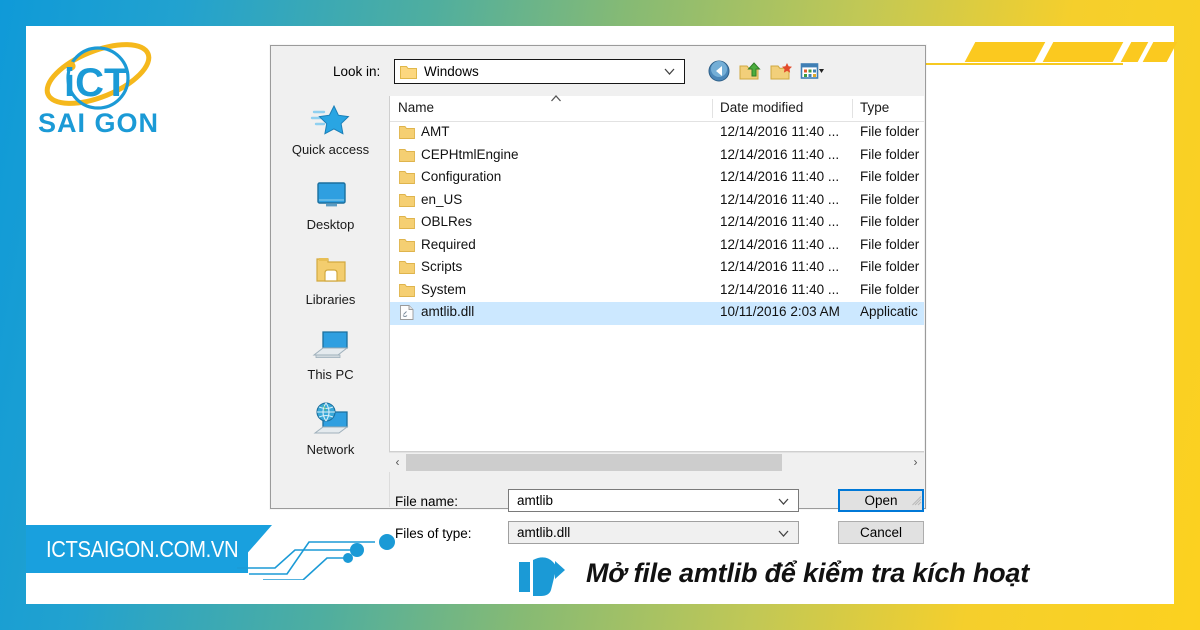  I want to click on svg-text: SAI GON, so click(98, 123).